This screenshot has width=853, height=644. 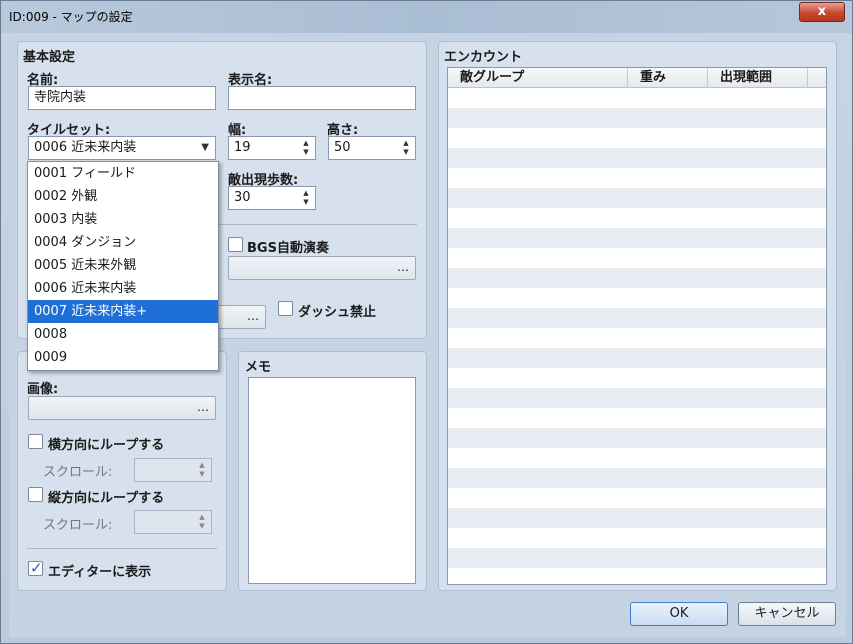 I want to click on dash-disable-label: ダッシュ禁止, so click(x=337, y=312).